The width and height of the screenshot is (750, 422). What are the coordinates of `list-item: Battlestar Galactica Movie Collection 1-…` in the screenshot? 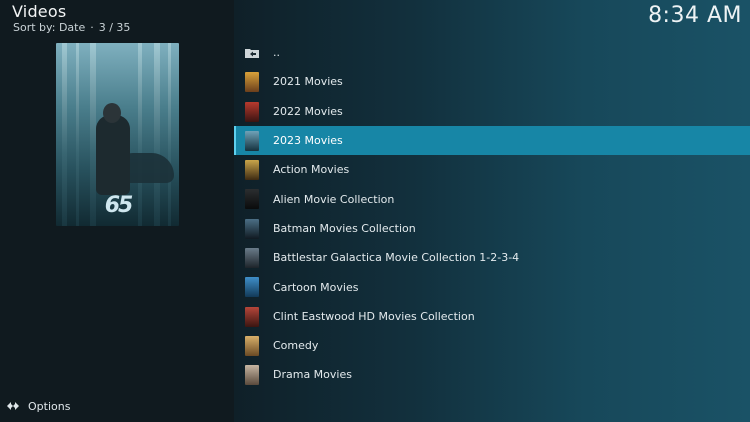 It's located at (492, 257).